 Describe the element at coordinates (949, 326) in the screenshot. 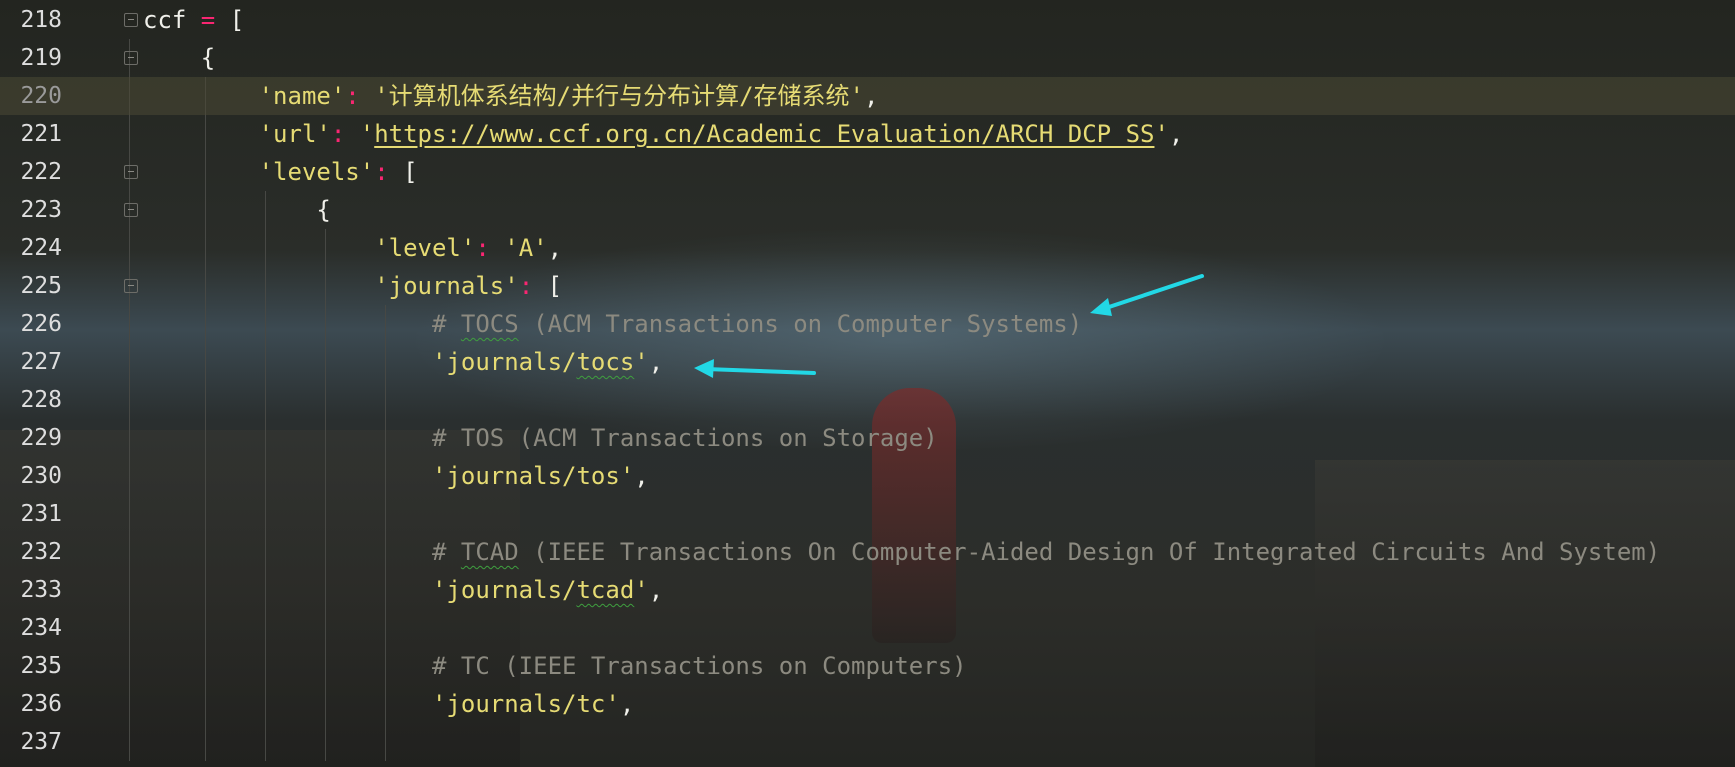

I see `annotation-arrows` at that location.